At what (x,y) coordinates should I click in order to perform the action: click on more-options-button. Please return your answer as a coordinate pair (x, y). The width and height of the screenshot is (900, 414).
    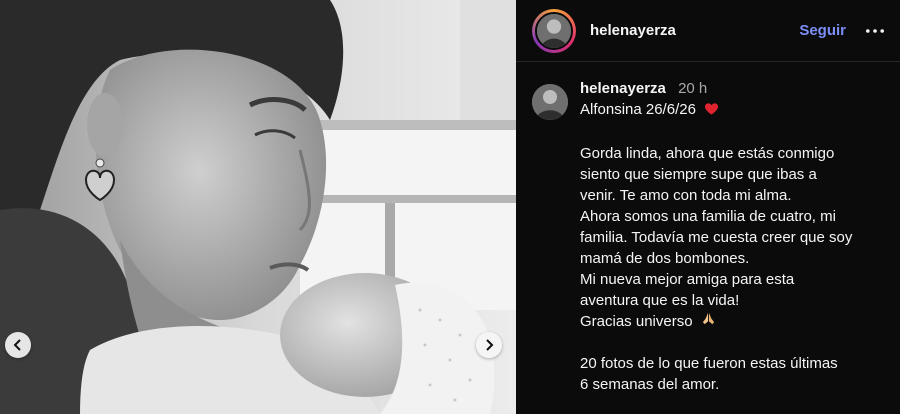
    Looking at the image, I should click on (875, 31).